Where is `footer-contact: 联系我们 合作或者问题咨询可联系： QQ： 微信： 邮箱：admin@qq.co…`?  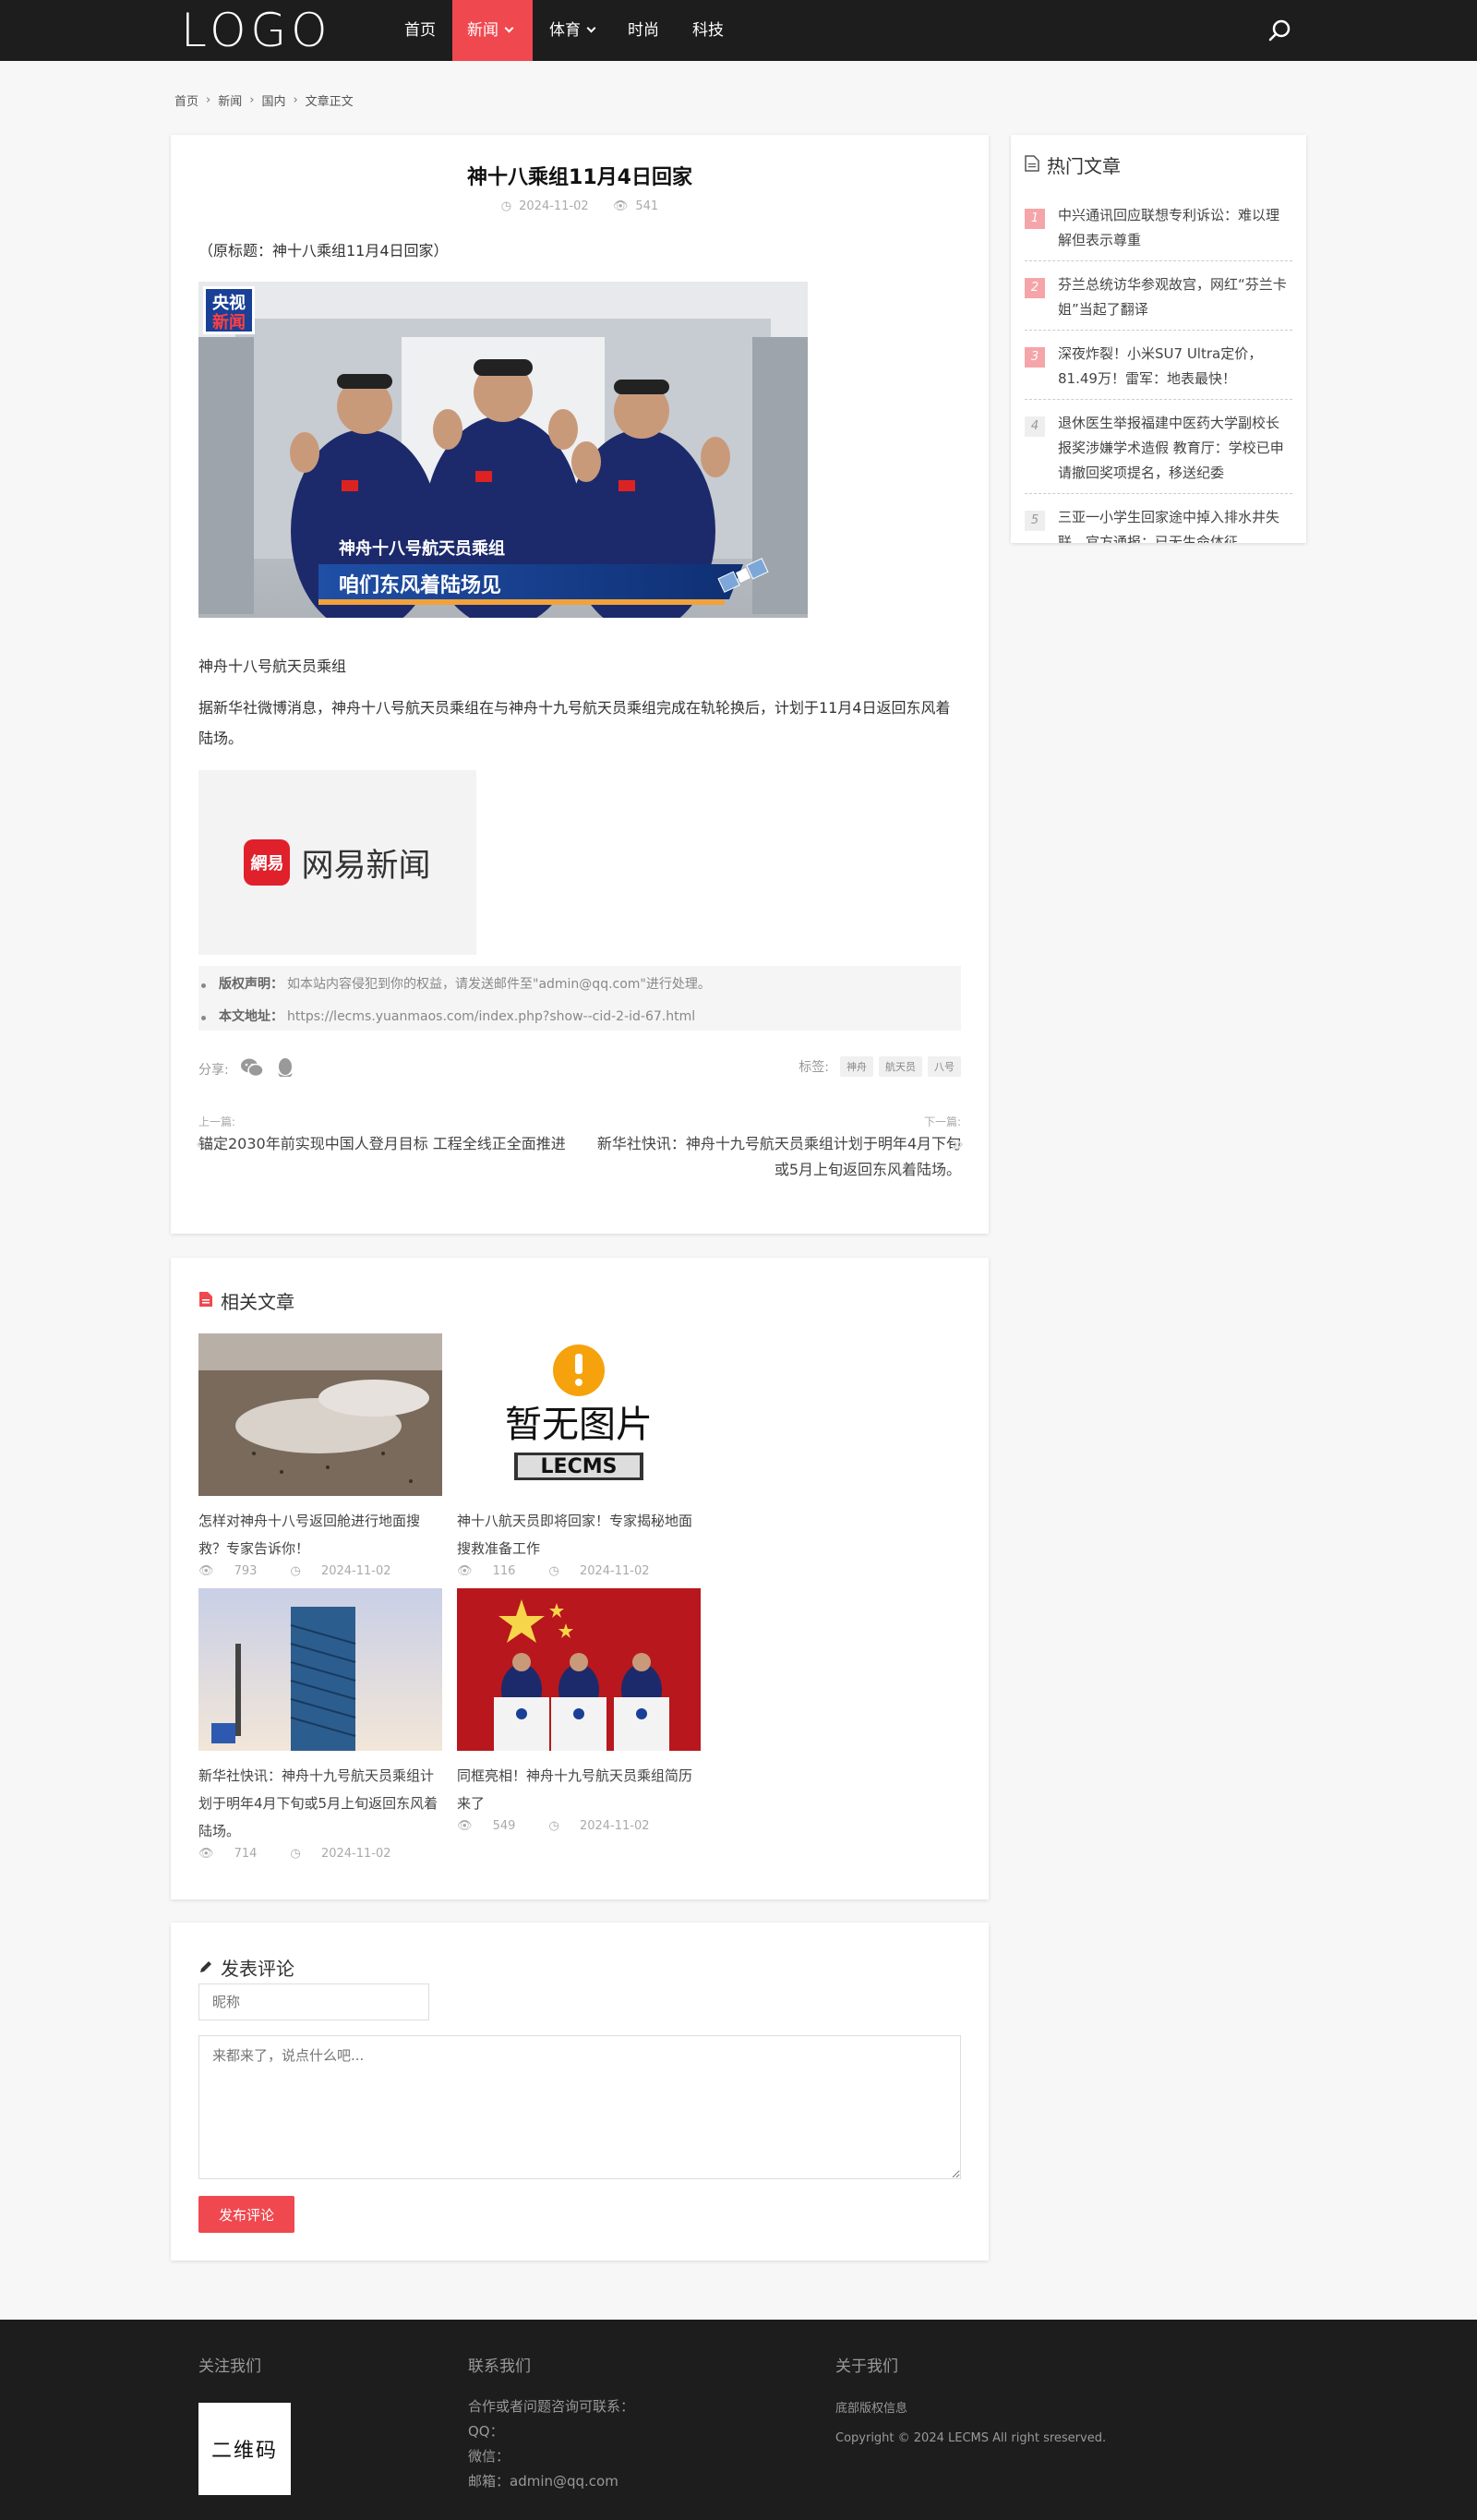 footer-contact: 联系我们 合作或者问题咨询可联系： QQ： 微信： 邮箱：admin@qq.co… is located at coordinates (551, 2423).